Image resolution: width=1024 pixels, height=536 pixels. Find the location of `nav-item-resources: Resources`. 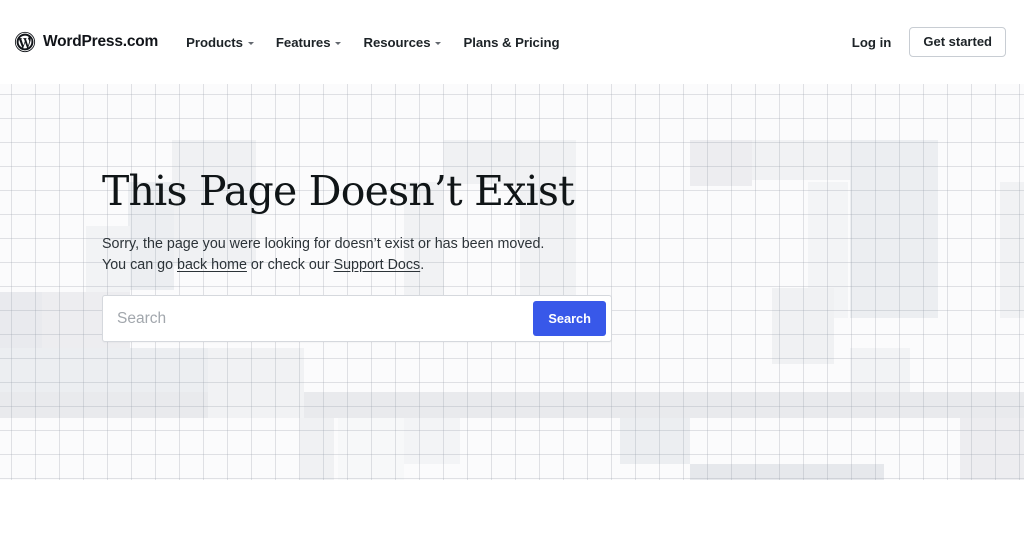

nav-item-resources: Resources is located at coordinates (402, 42).